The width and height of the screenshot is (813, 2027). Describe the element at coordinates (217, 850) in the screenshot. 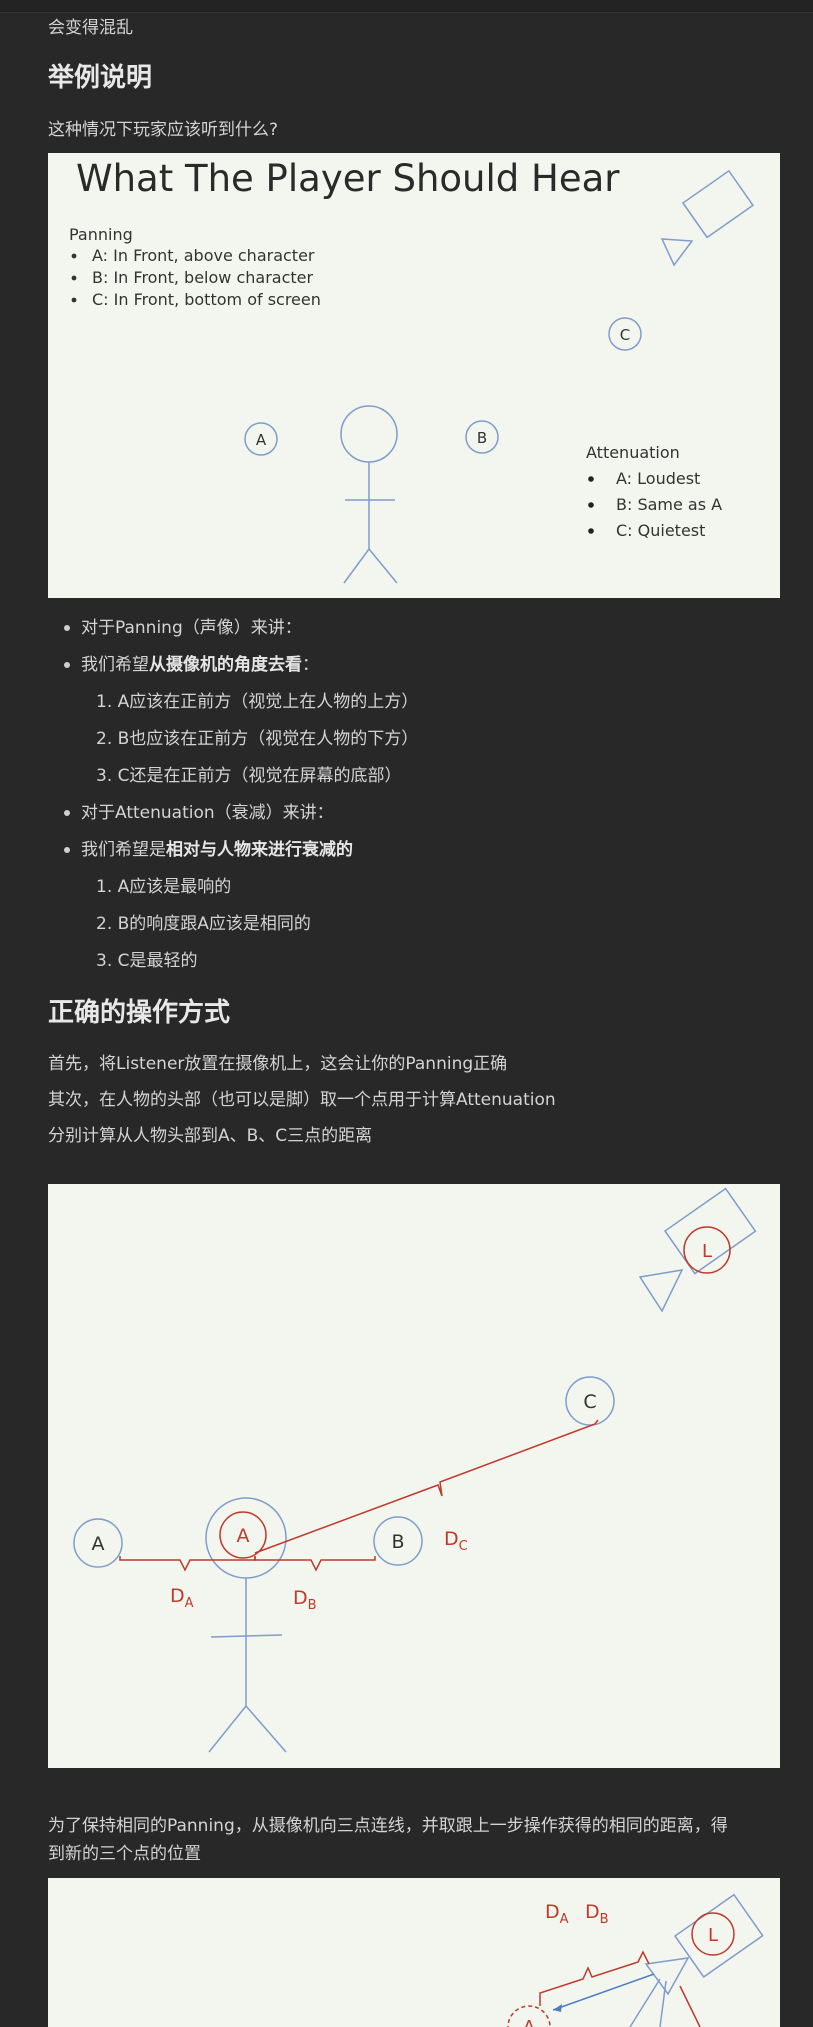

I see `bullet-relative-attenuation: 我们希望是相对与人物来进行衰减的` at that location.